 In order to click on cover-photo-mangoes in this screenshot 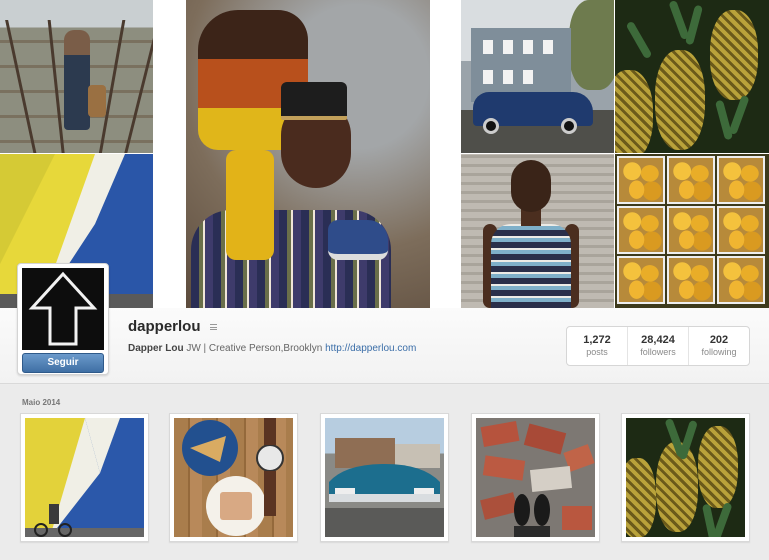, I will do `click(692, 231)`.